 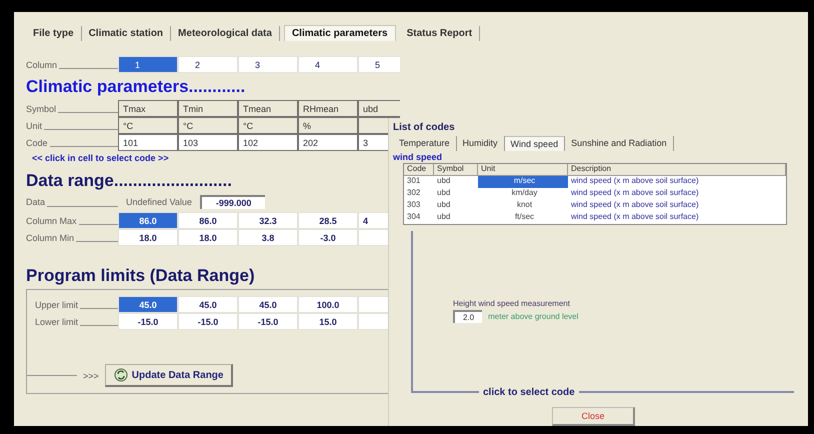 What do you see at coordinates (328, 237) in the screenshot?
I see `value-cell: -3.0` at bounding box center [328, 237].